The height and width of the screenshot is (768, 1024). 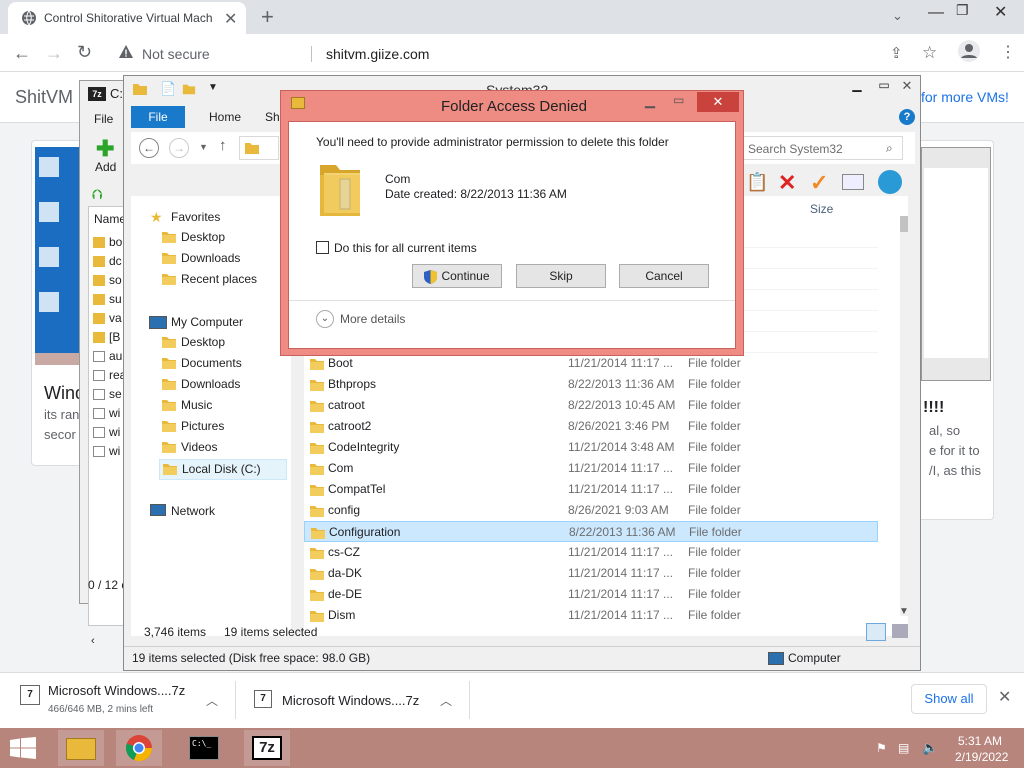 What do you see at coordinates (907, 117) in the screenshot?
I see `help-icon: ?` at bounding box center [907, 117].